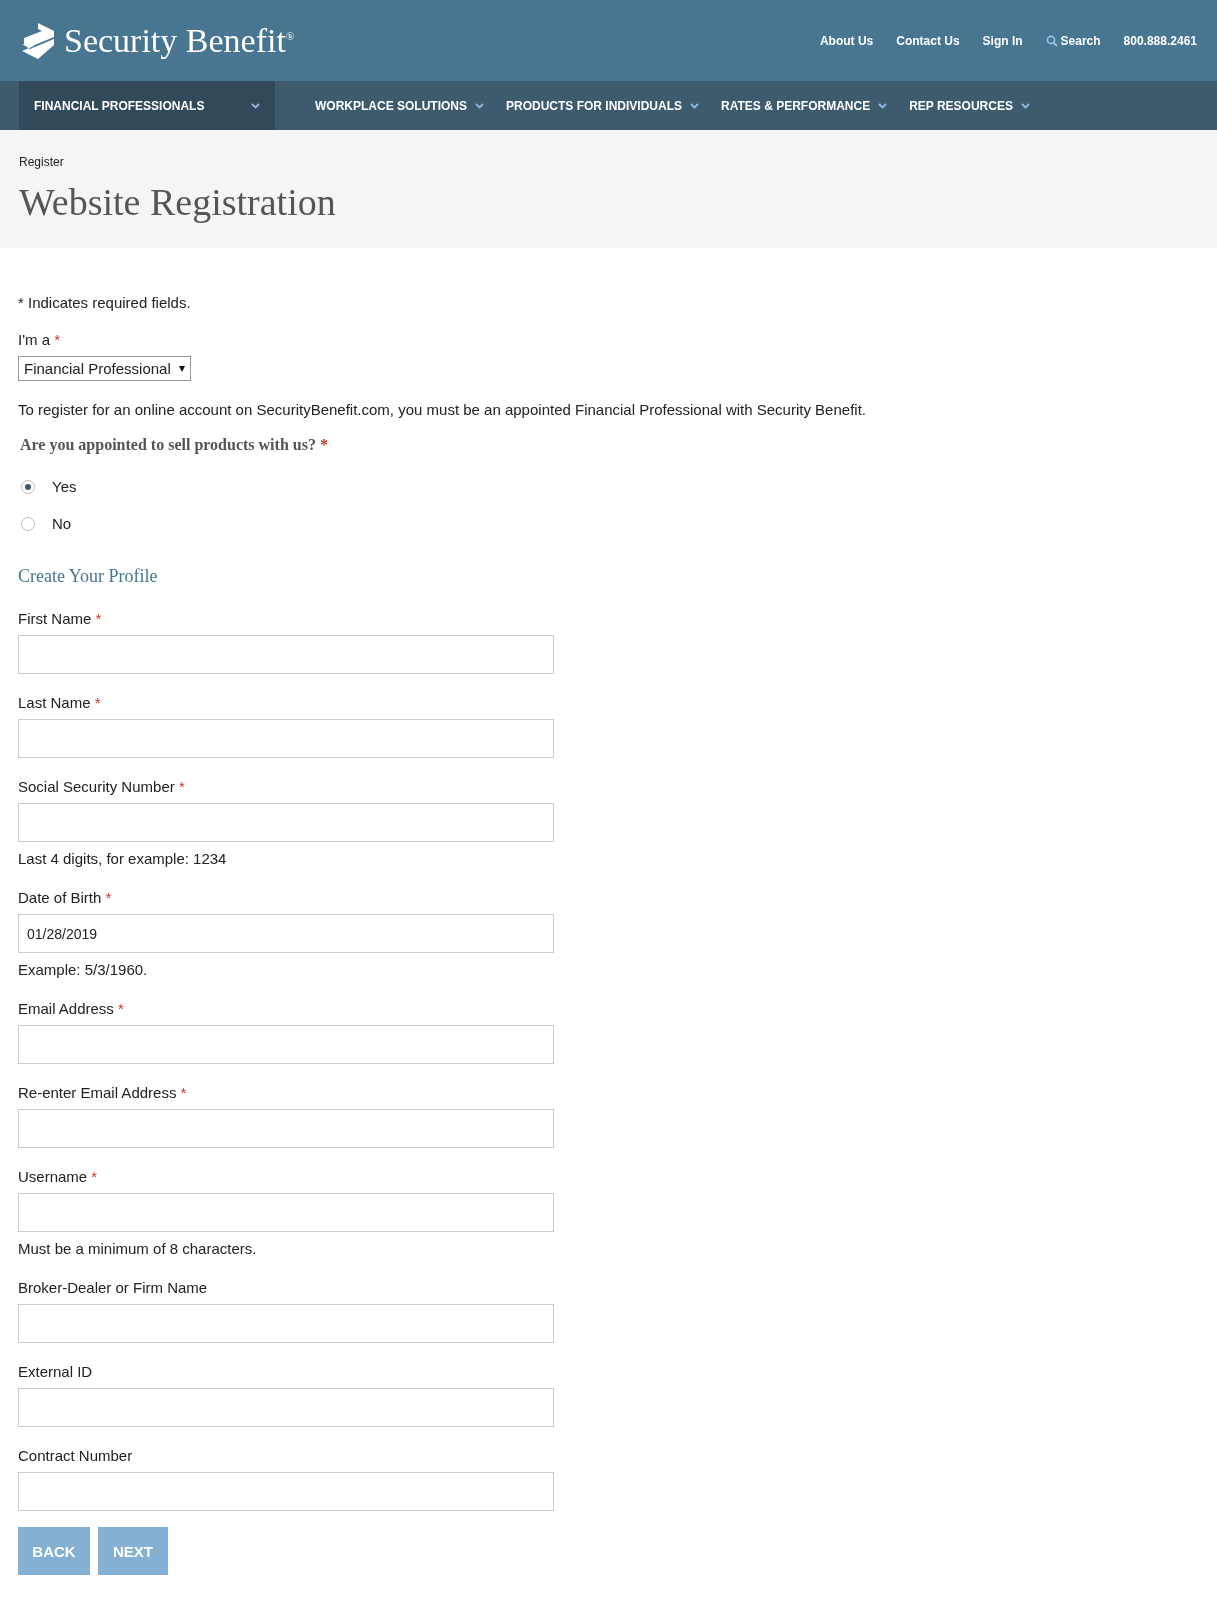 The height and width of the screenshot is (1600, 1217). Describe the element at coordinates (88, 576) in the screenshot. I see `section-title: Create Your Profile` at that location.